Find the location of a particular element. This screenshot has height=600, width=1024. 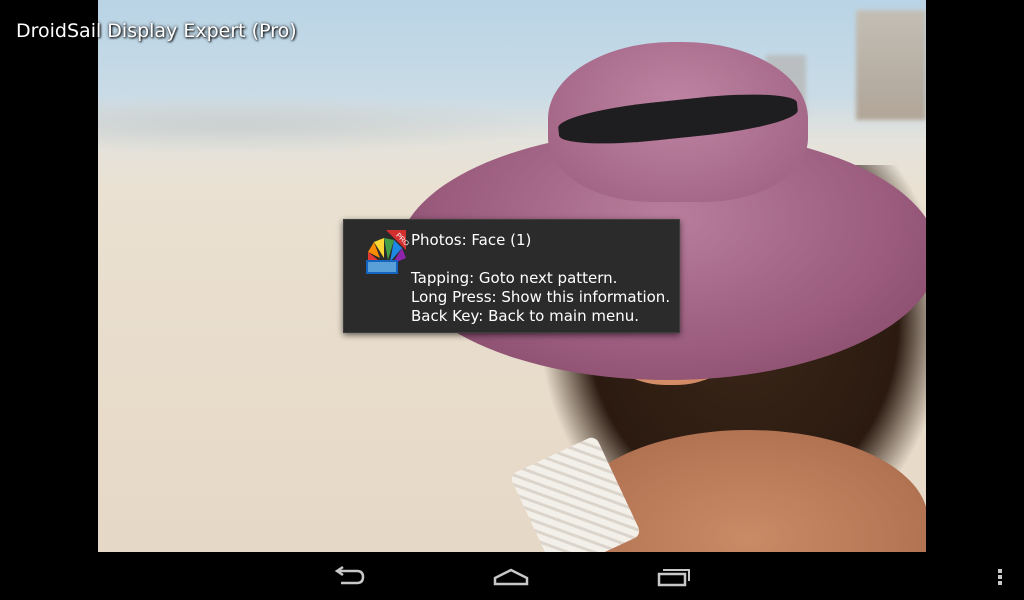

recent-apps-button is located at coordinates (673, 577).